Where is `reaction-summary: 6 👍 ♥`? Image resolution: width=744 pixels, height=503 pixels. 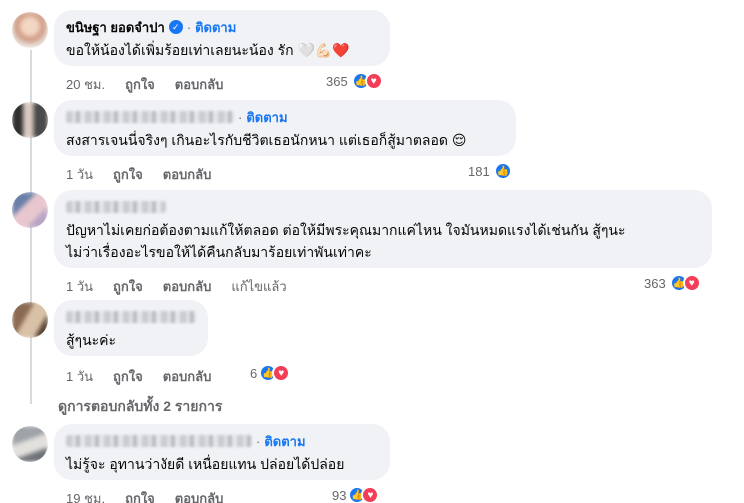
reaction-summary: 6 👍 ♥ is located at coordinates (270, 373).